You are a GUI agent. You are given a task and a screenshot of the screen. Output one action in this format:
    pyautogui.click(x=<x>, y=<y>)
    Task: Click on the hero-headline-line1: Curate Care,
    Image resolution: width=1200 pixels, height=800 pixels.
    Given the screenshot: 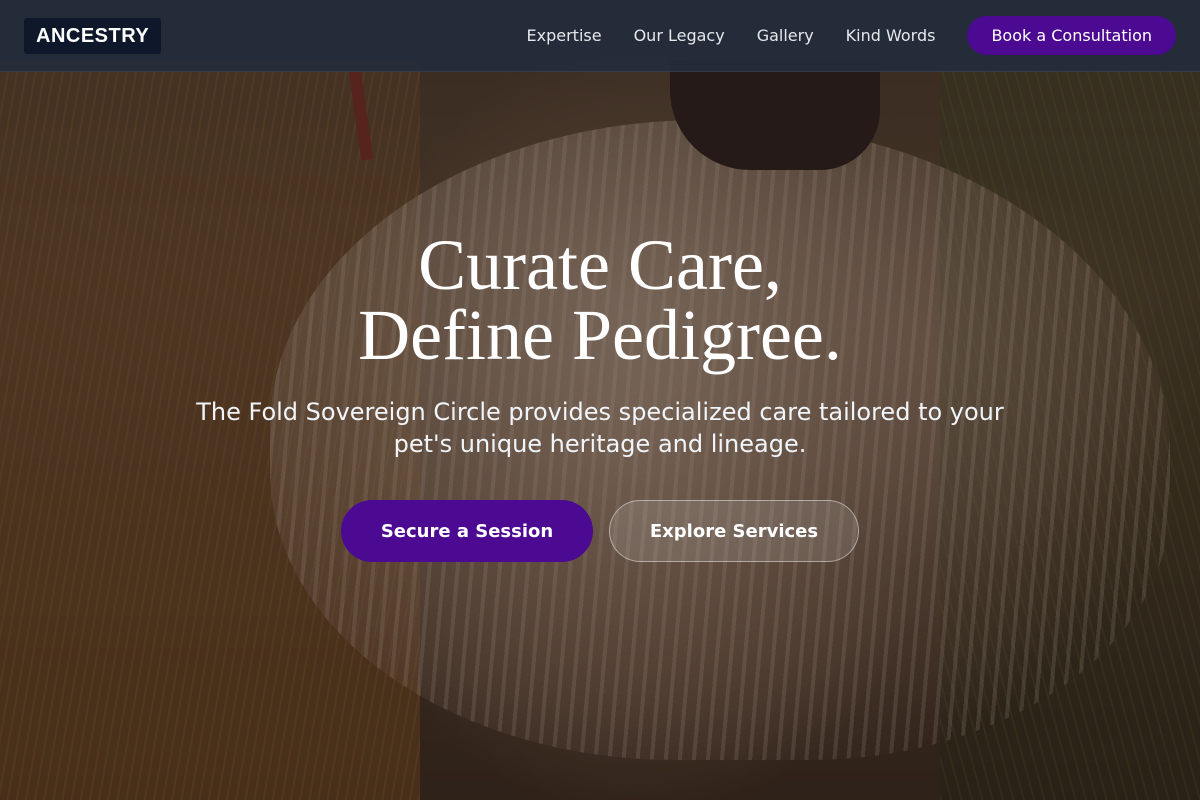 What is the action you would take?
    pyautogui.click(x=600, y=265)
    